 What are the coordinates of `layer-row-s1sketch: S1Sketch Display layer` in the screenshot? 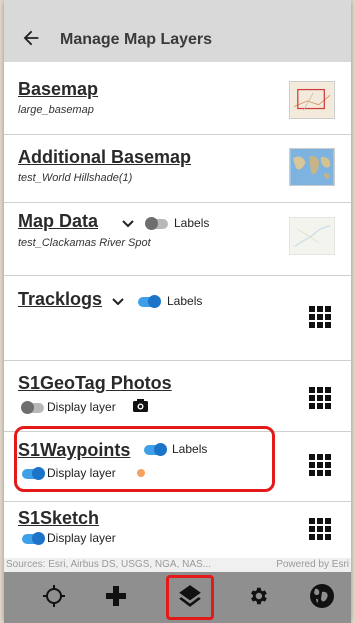 It's located at (177, 533).